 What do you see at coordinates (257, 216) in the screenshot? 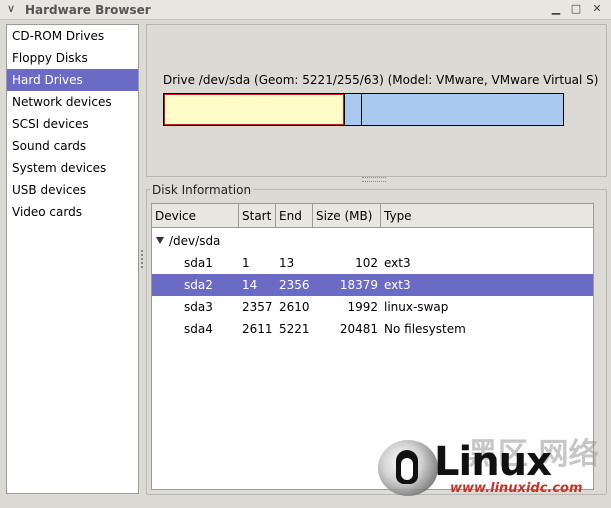
I see `column-start: Start` at bounding box center [257, 216].